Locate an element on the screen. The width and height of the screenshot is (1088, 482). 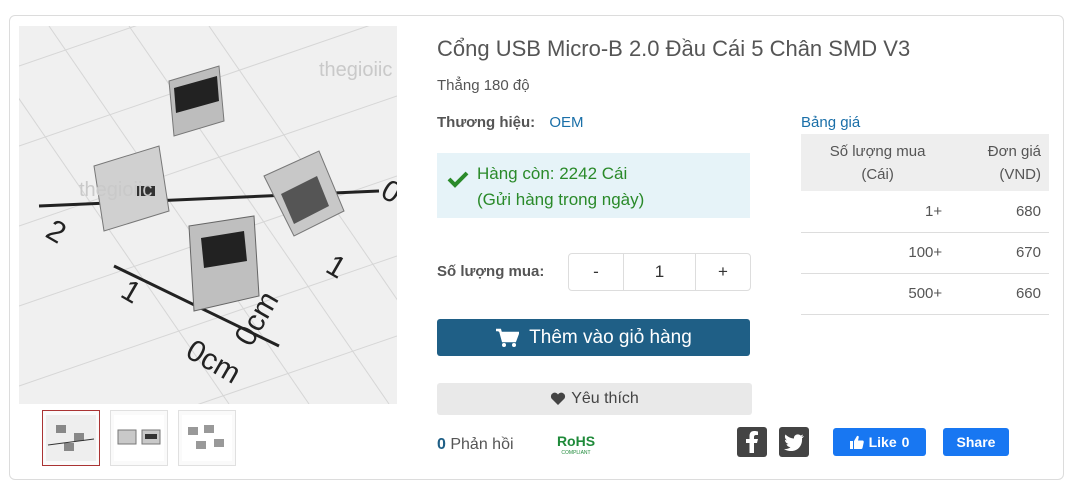
header-quantity: Số lượng mua (Cái) is located at coordinates (878, 162).